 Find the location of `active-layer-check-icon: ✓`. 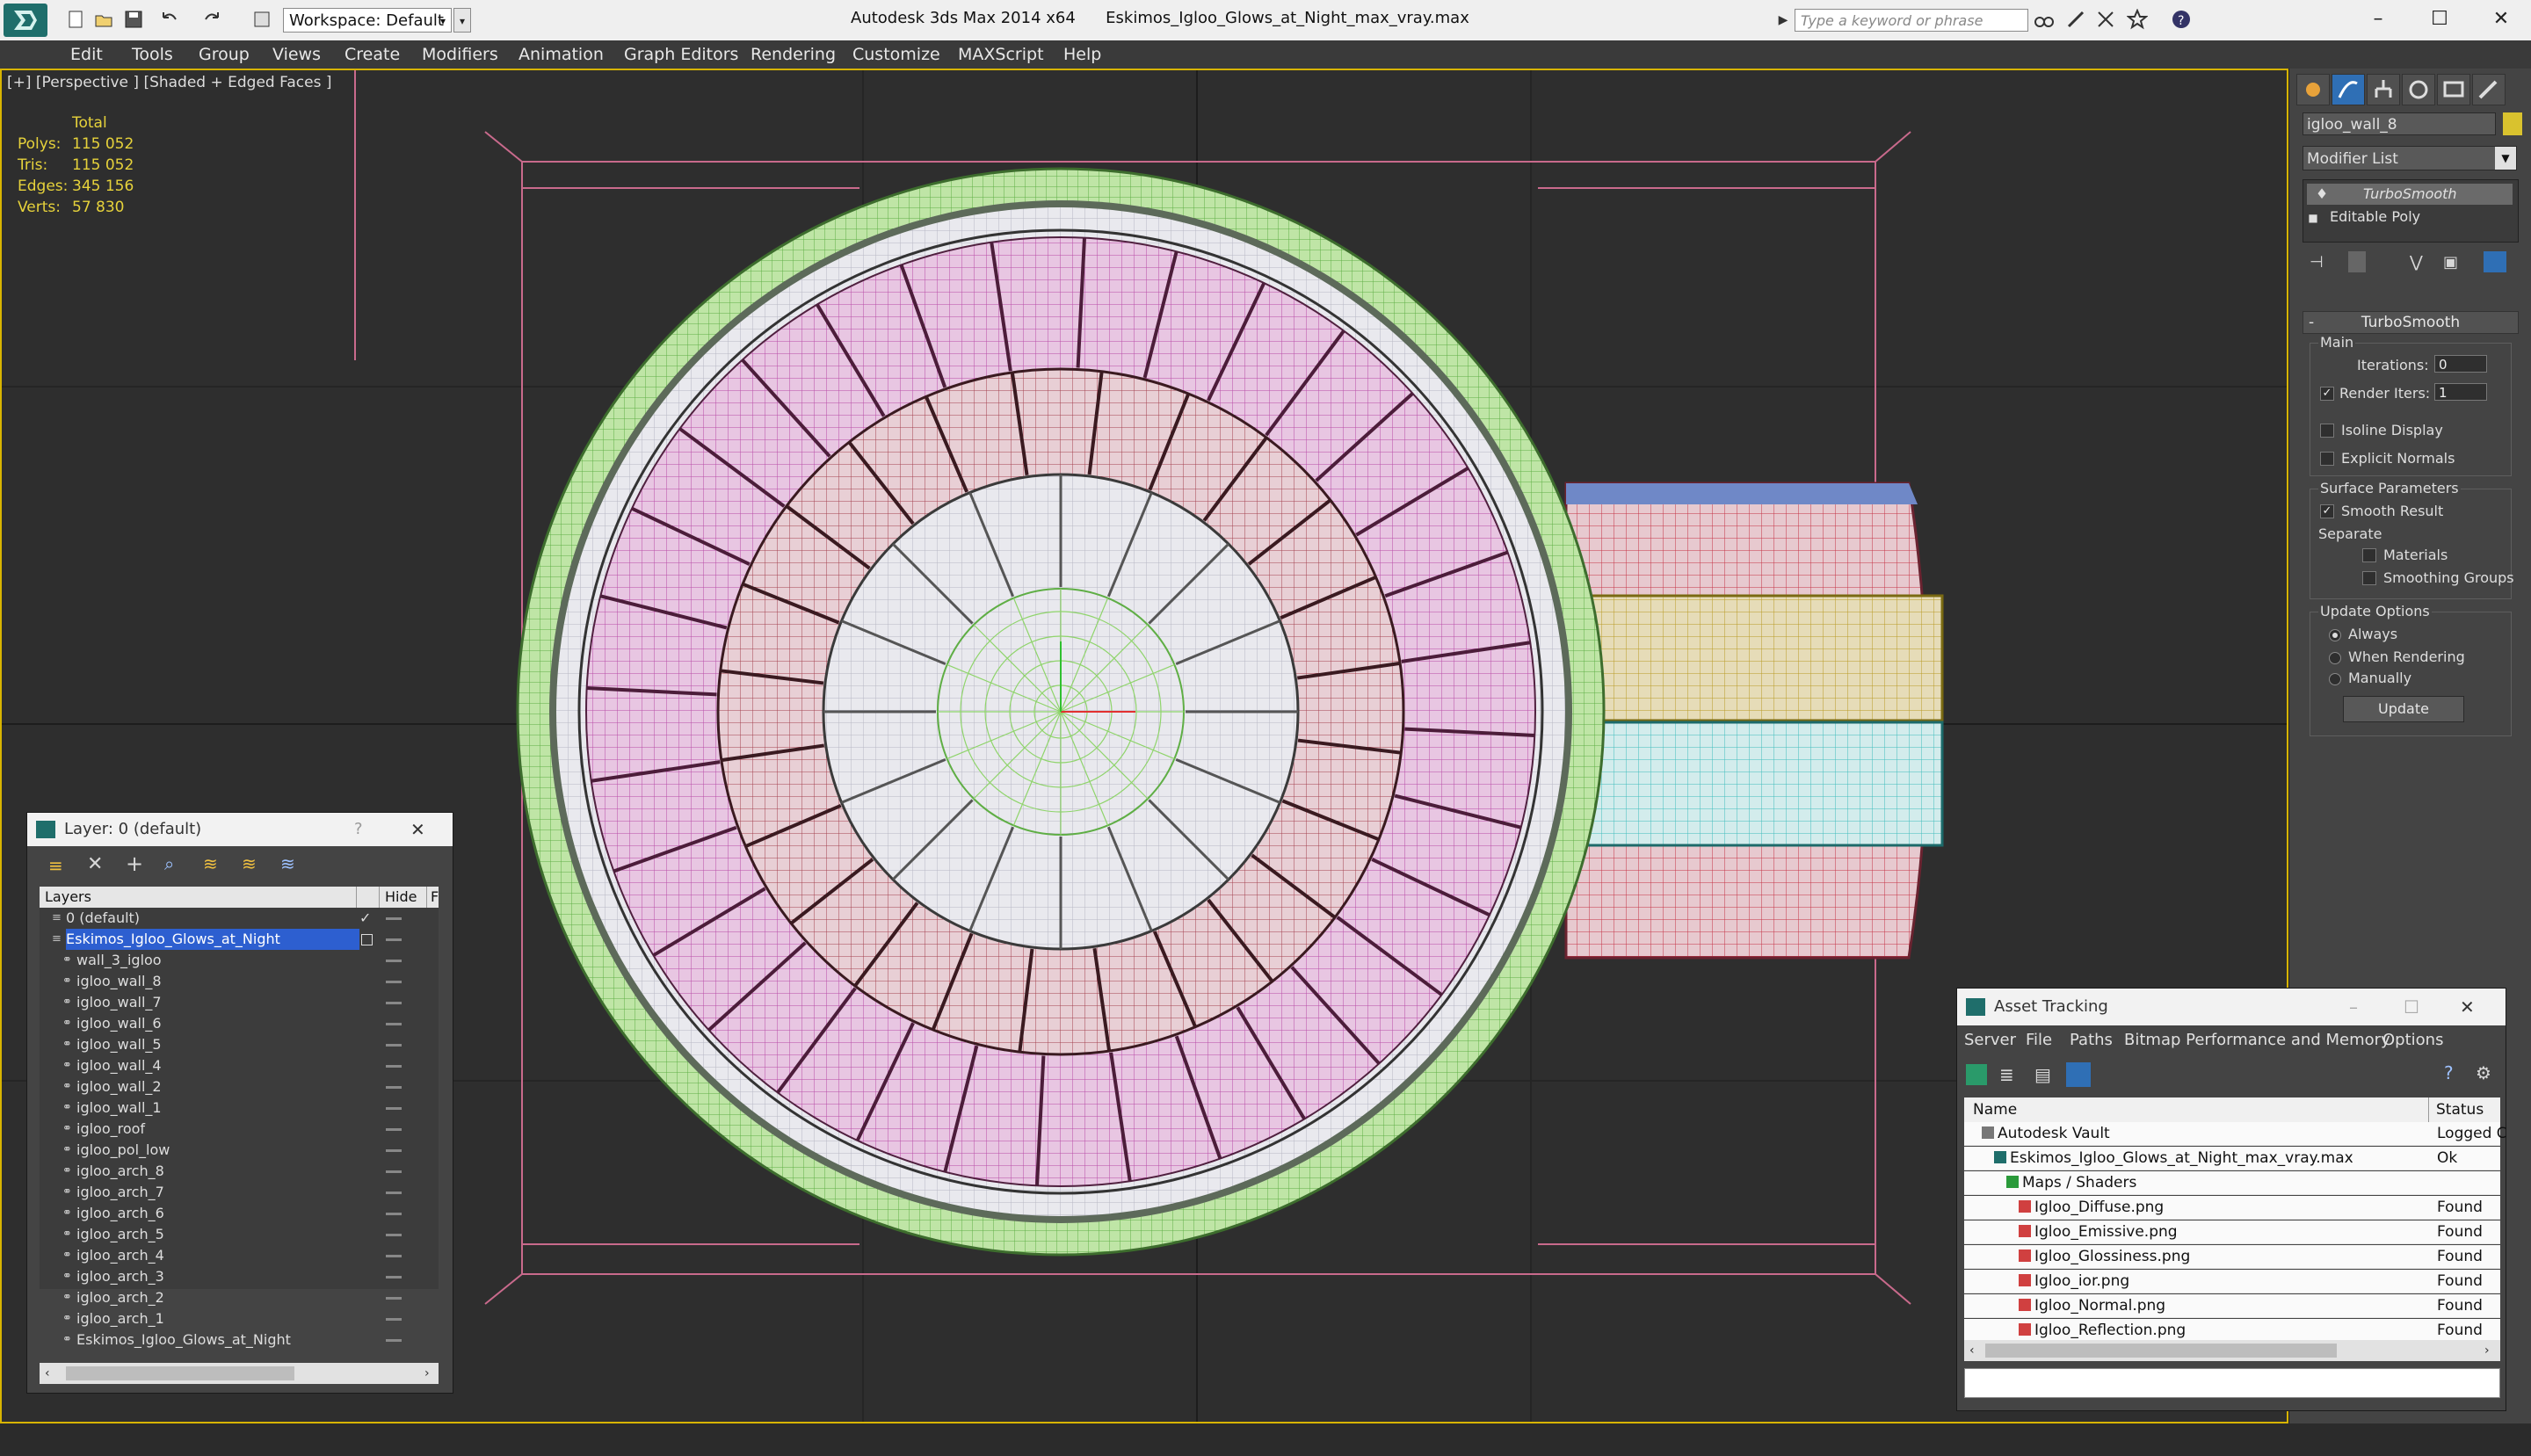

active-layer-check-icon: ✓ is located at coordinates (365, 918).